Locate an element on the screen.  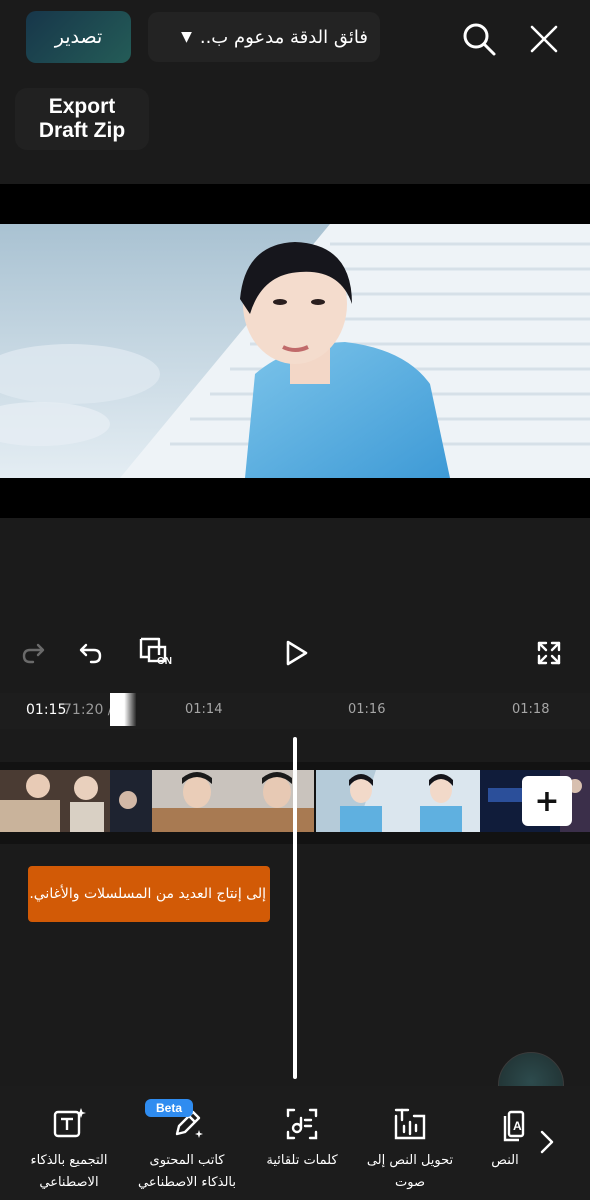
tool-ai-writer: كاتب المحتوى بالذكاء الاصطناعي is located at coordinates (187, 1149).